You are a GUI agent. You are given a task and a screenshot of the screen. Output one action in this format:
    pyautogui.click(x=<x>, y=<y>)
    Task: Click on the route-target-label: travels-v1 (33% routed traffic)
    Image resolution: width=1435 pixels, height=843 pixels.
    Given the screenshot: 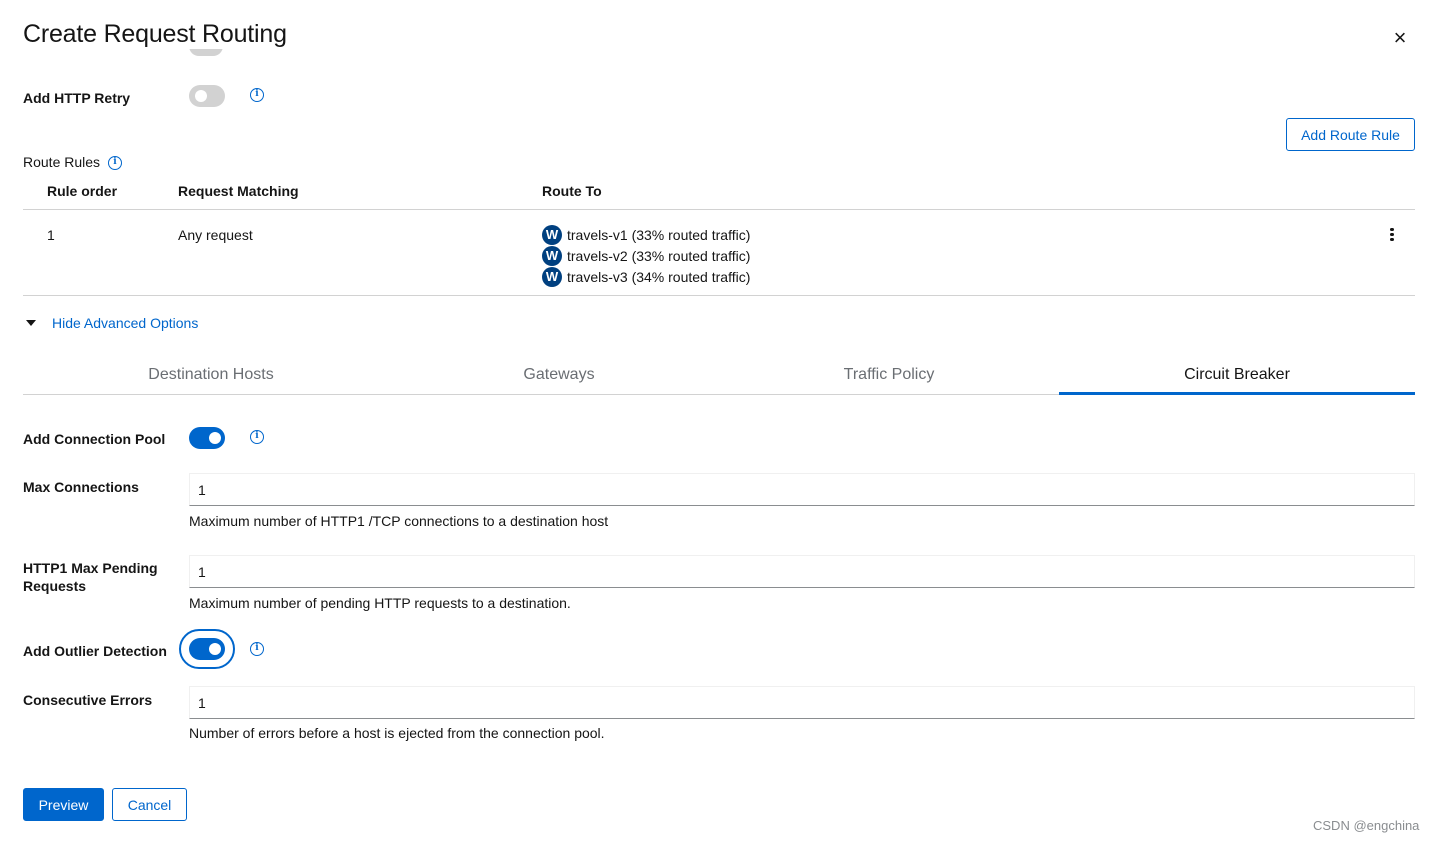 What is the action you would take?
    pyautogui.click(x=659, y=235)
    